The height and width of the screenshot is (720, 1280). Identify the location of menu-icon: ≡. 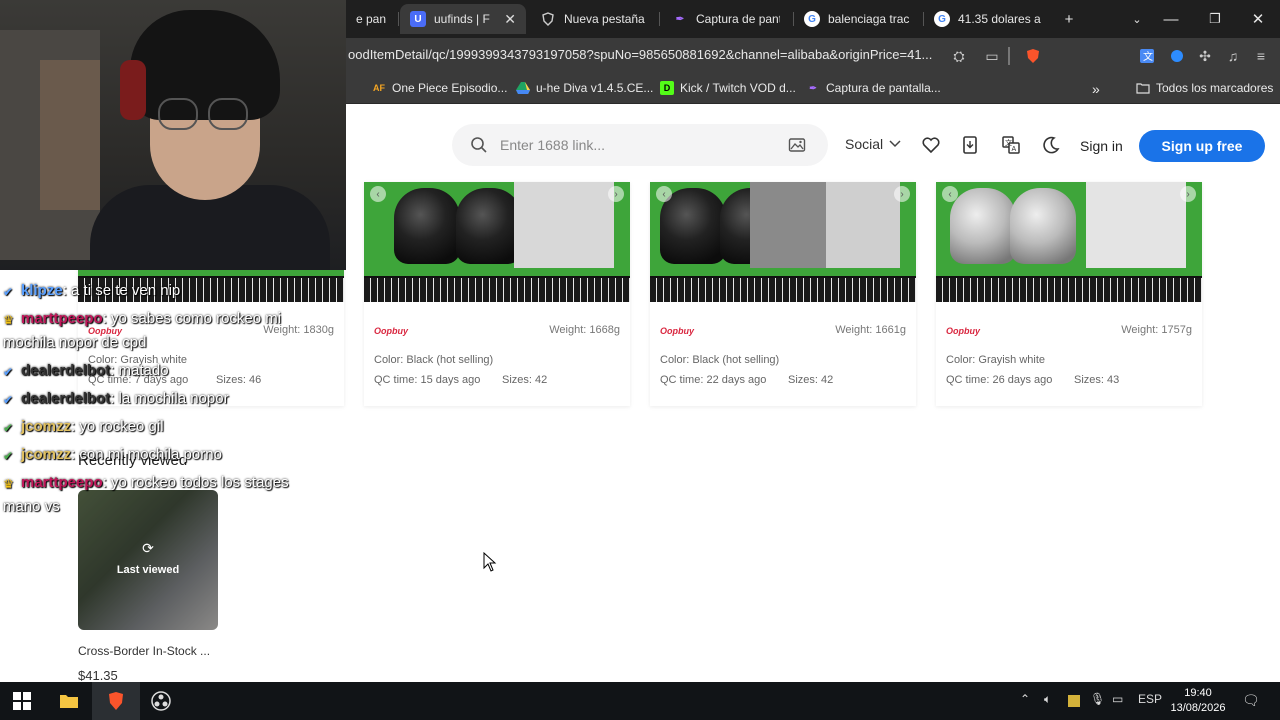
(1261, 56).